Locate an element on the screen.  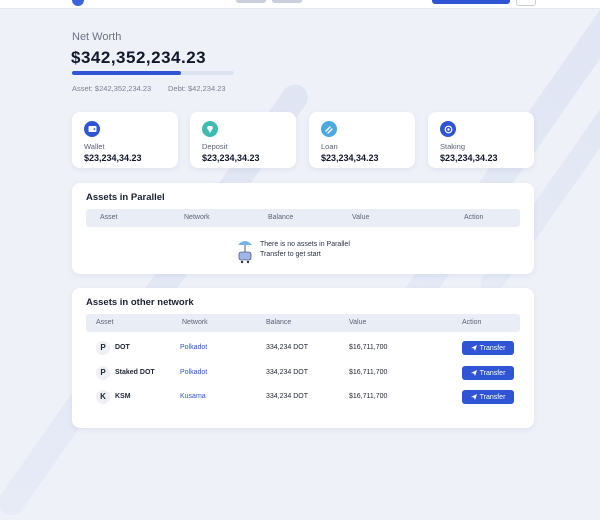
net-worth-label: Net Worth is located at coordinates (97, 37).